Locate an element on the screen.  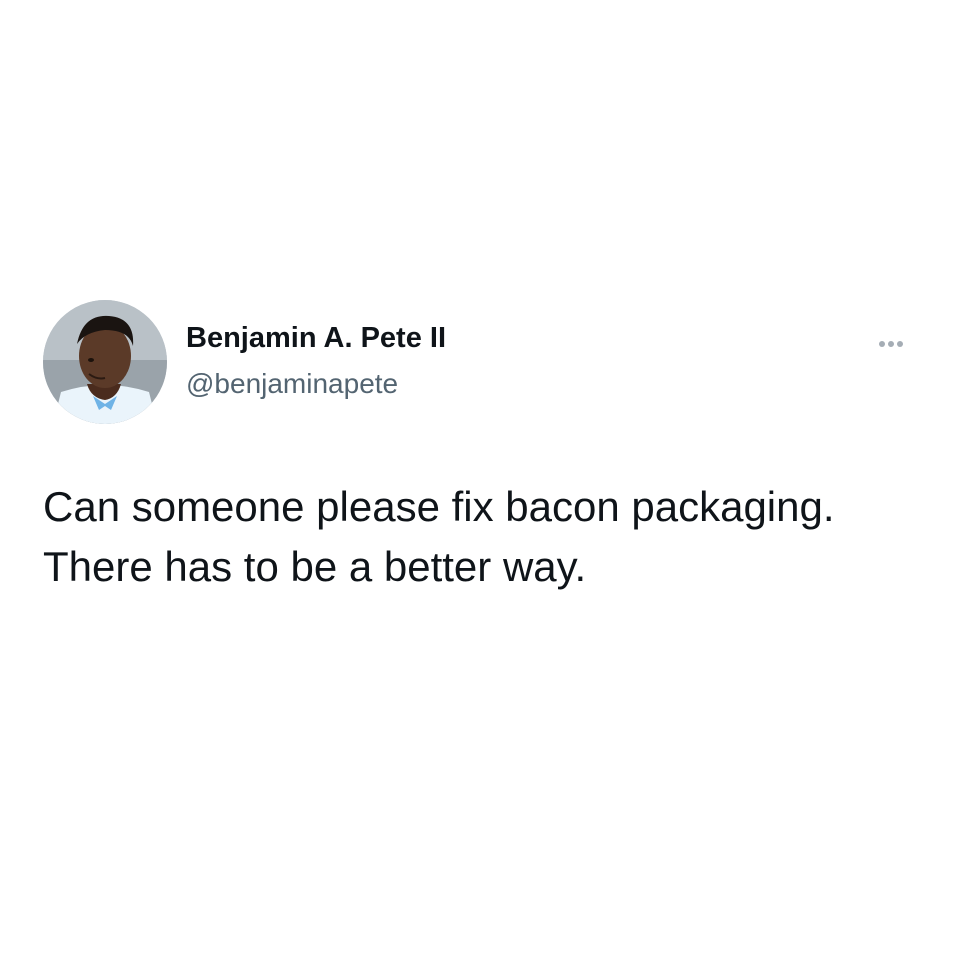
avatar-photo is located at coordinates (105, 362).